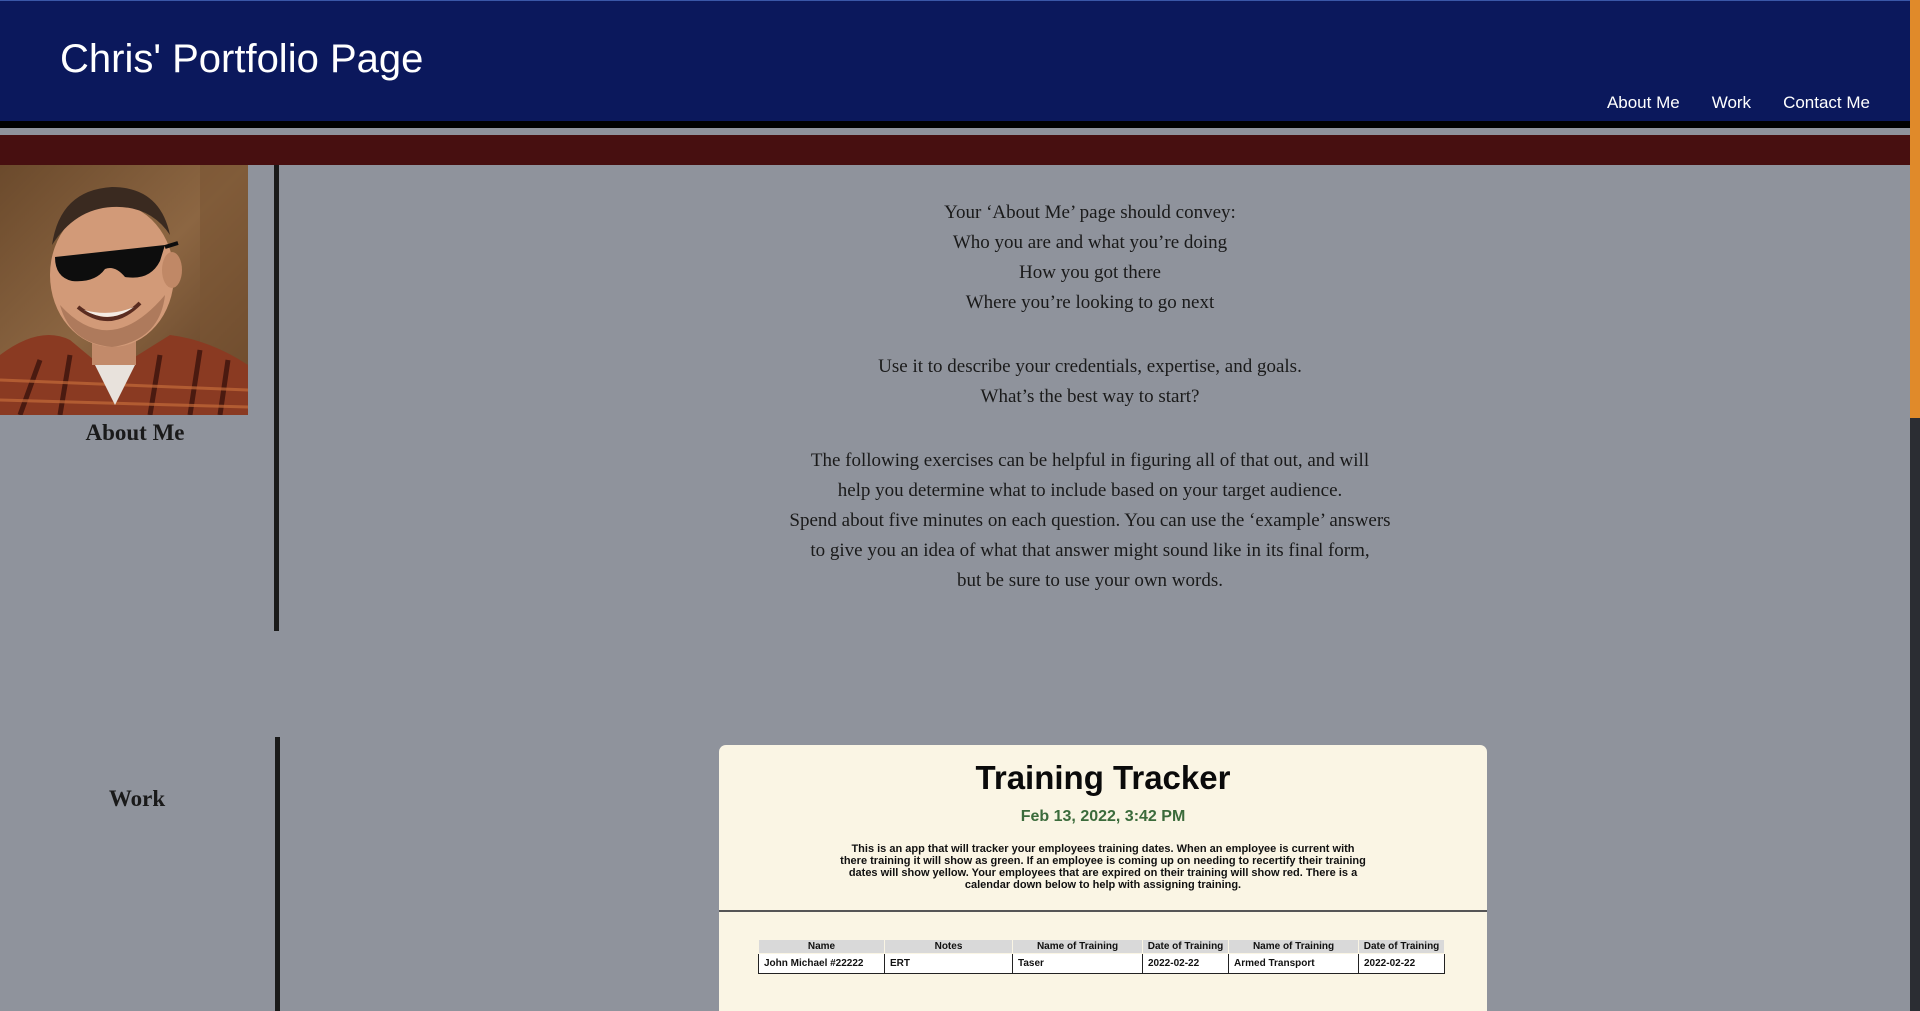 Image resolution: width=1920 pixels, height=1011 pixels. What do you see at coordinates (1915, 209) in the screenshot?
I see `scrollbar-thumb` at bounding box center [1915, 209].